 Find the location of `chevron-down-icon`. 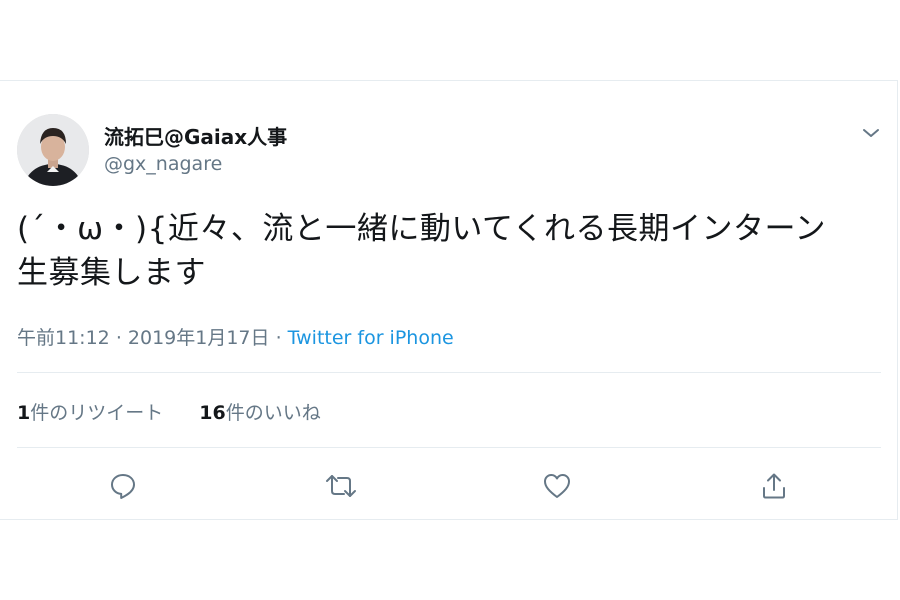

chevron-down-icon is located at coordinates (871, 133).